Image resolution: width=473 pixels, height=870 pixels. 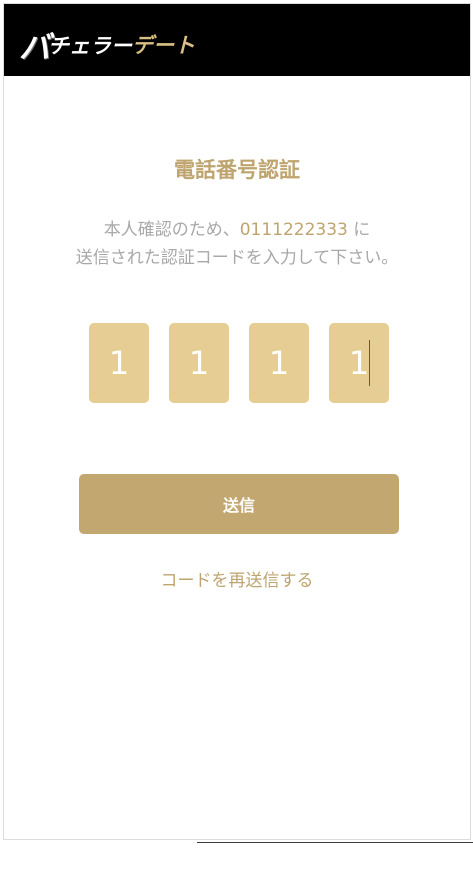 What do you see at coordinates (239, 363) in the screenshot?
I see `code-input-group: 1 1 1 1` at bounding box center [239, 363].